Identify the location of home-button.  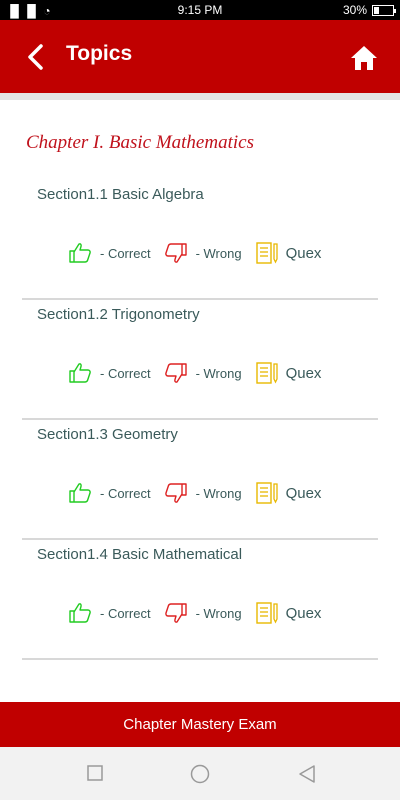
(364, 58).